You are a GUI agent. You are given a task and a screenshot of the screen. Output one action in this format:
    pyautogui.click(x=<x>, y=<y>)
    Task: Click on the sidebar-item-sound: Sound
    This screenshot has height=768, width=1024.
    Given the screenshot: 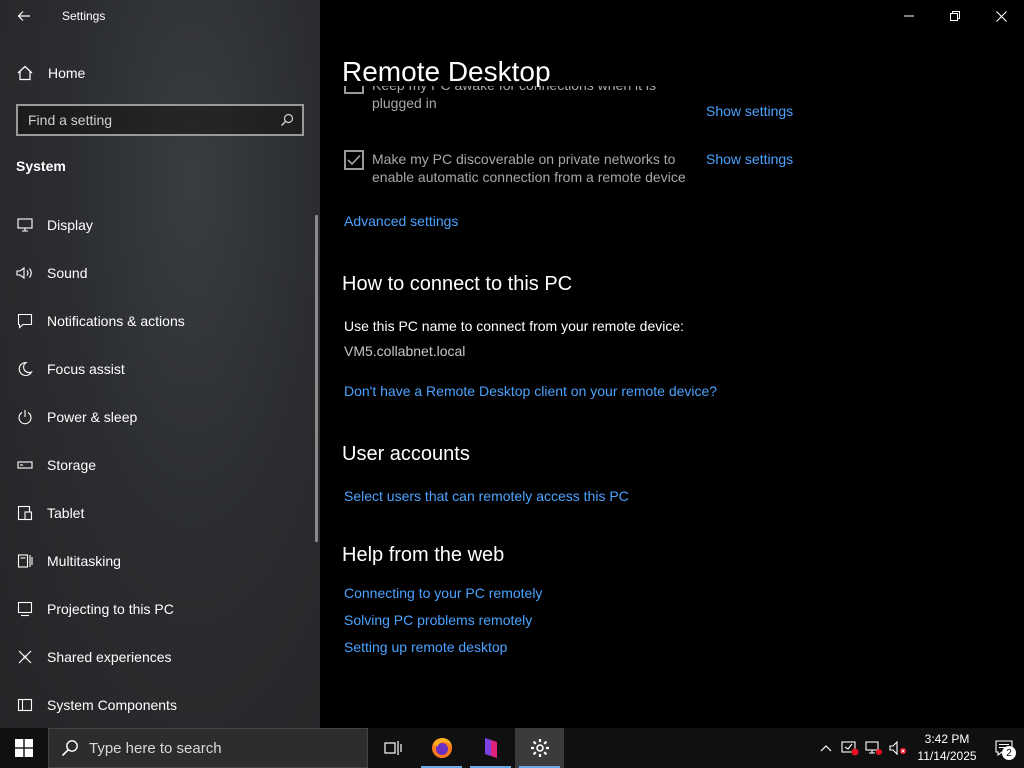 What is the action you would take?
    pyautogui.click(x=157, y=273)
    